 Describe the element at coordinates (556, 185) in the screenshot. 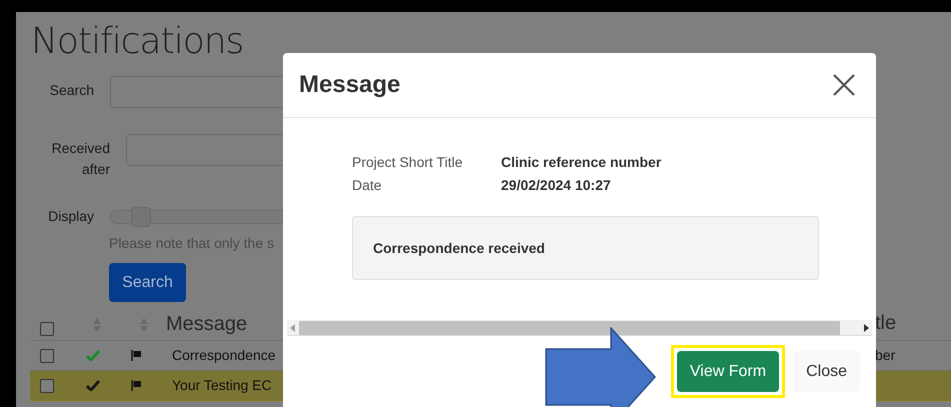

I see `field-value: 29/02/2024 10:27` at that location.